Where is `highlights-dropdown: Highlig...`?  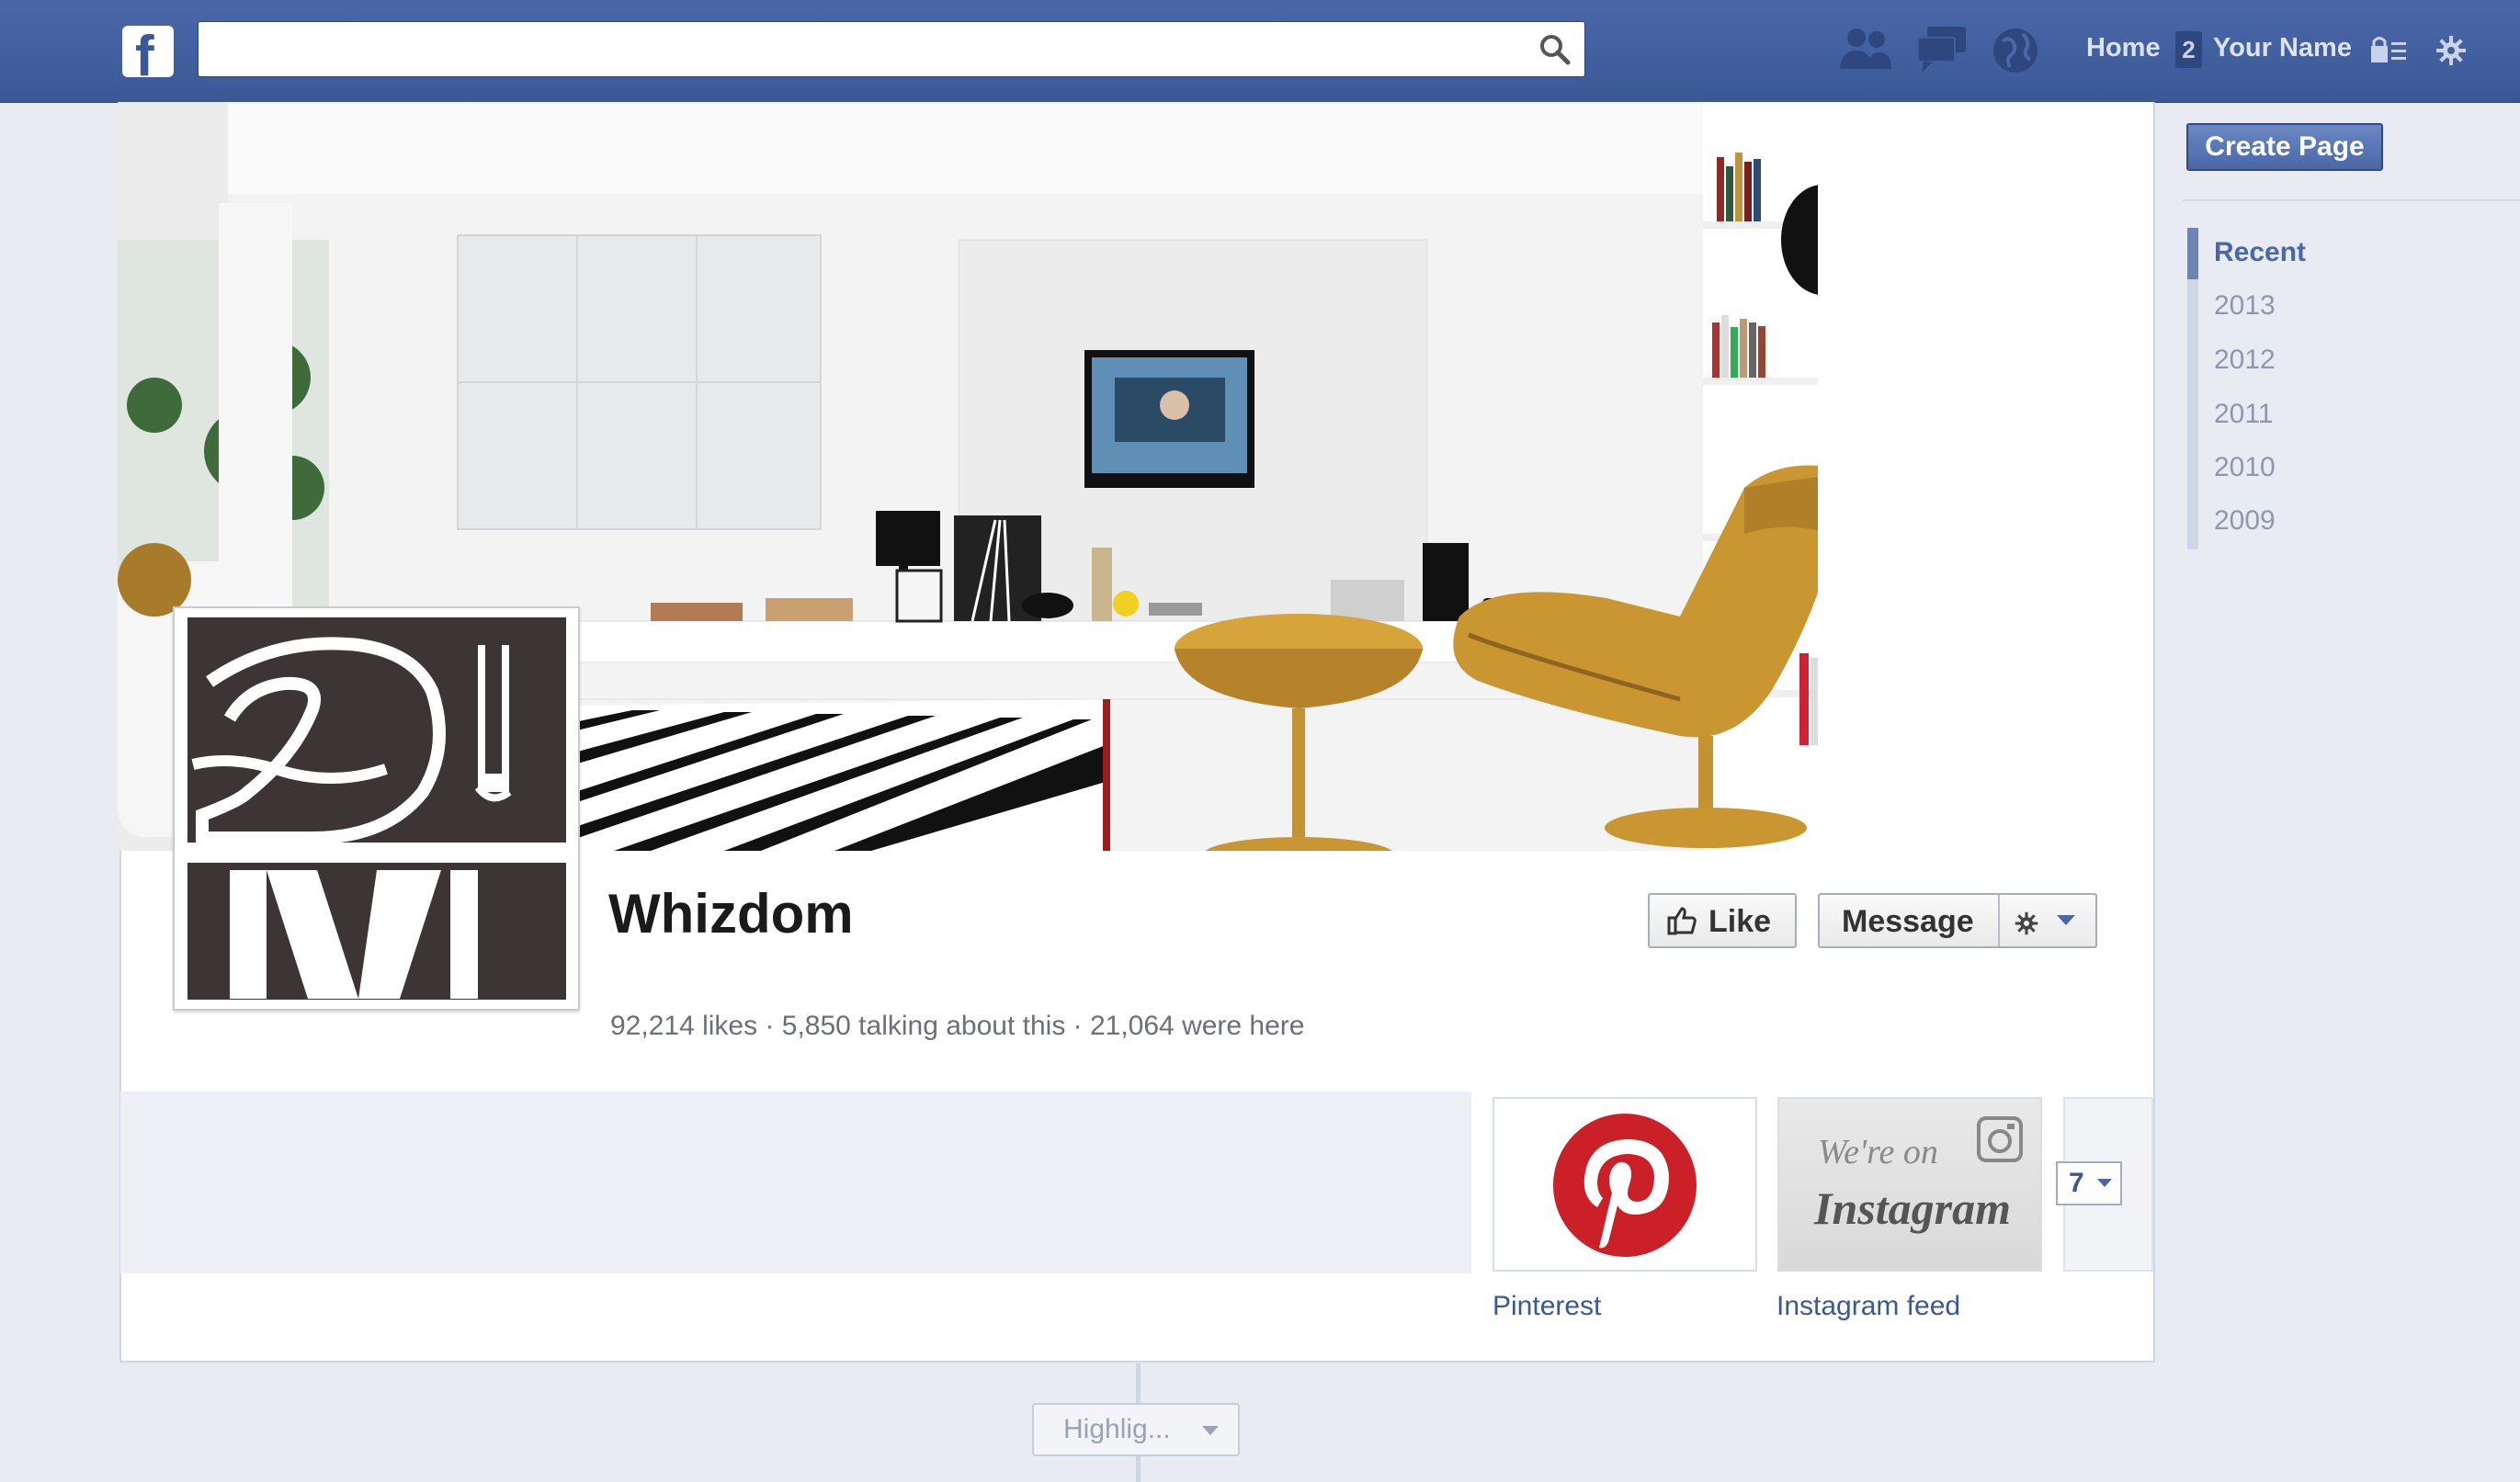 highlights-dropdown: Highlig... is located at coordinates (1136, 1429).